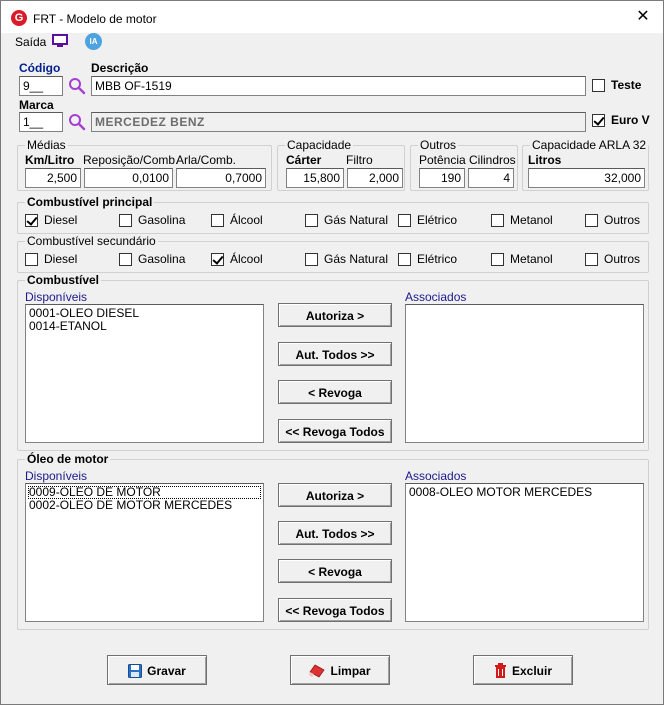  Describe the element at coordinates (491, 178) in the screenshot. I see `cilindros-input: 4` at that location.